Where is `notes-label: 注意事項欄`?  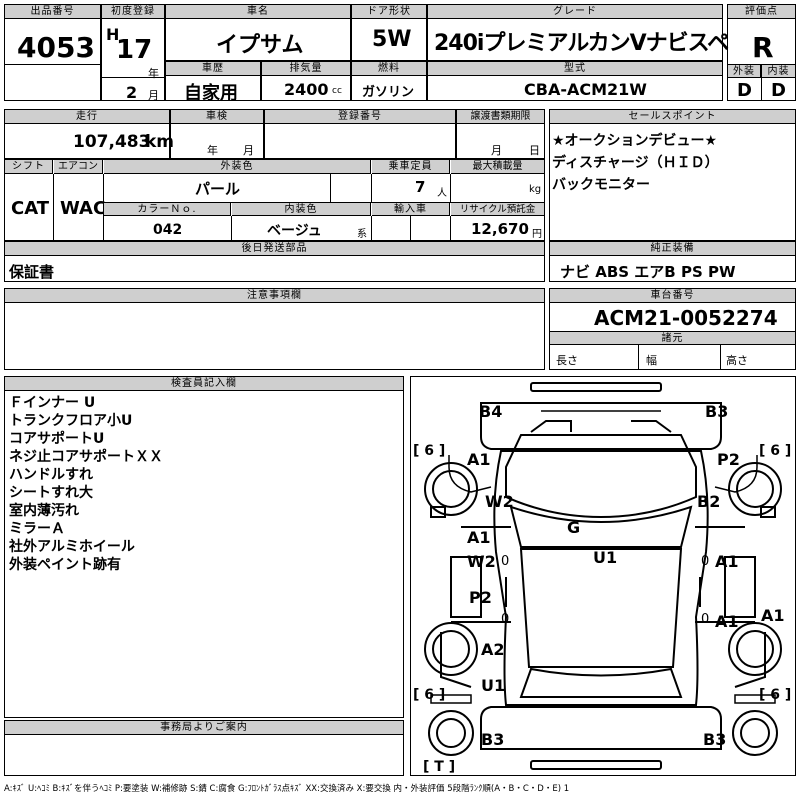
notes-label: 注意事項欄 is located at coordinates (274, 296).